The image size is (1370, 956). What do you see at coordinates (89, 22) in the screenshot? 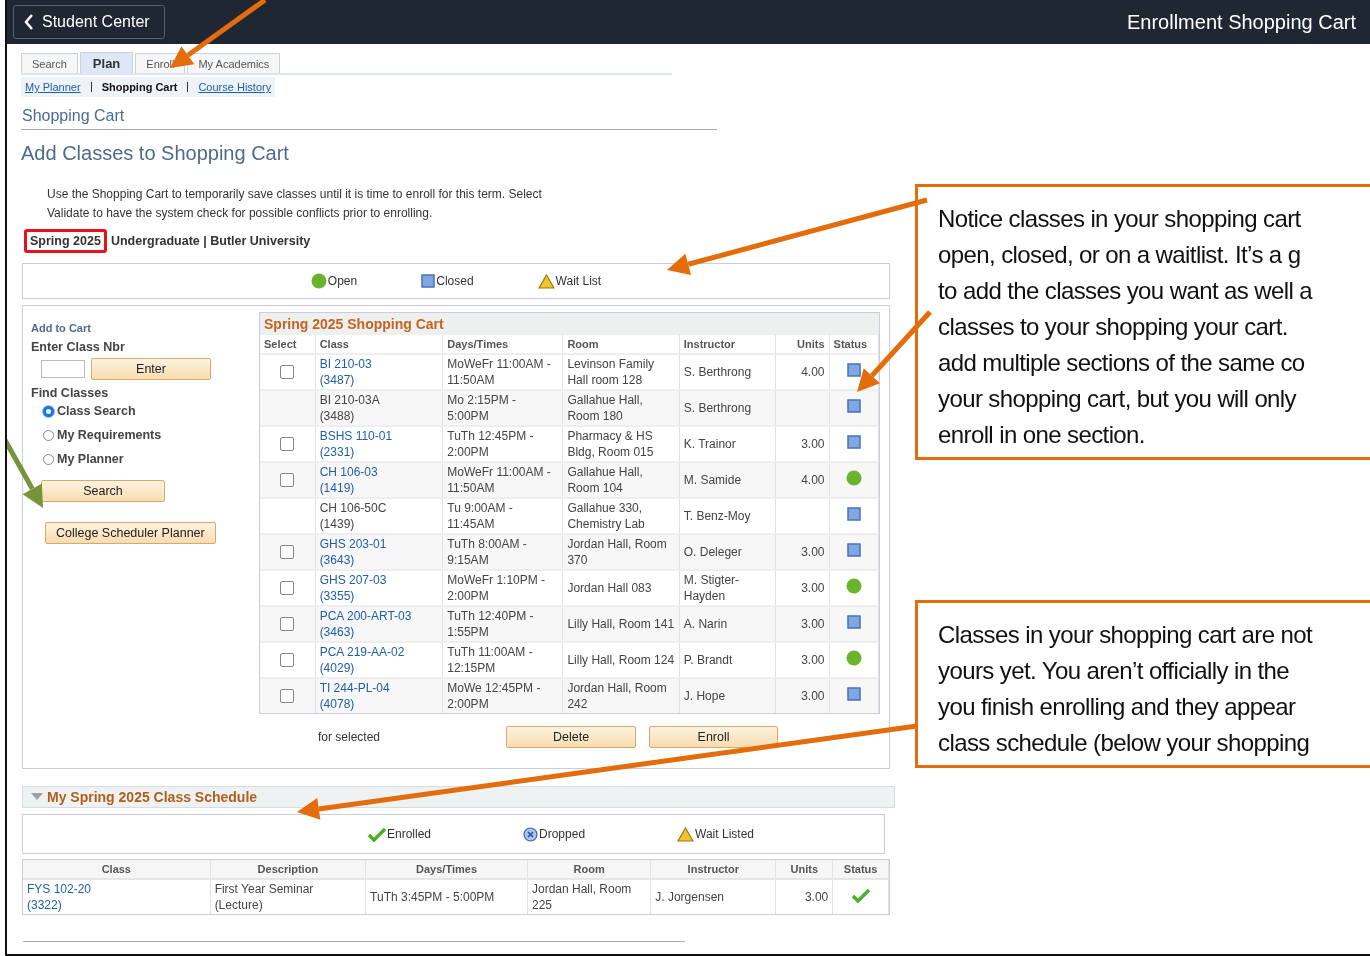
I see `back-button: Student Center` at bounding box center [89, 22].